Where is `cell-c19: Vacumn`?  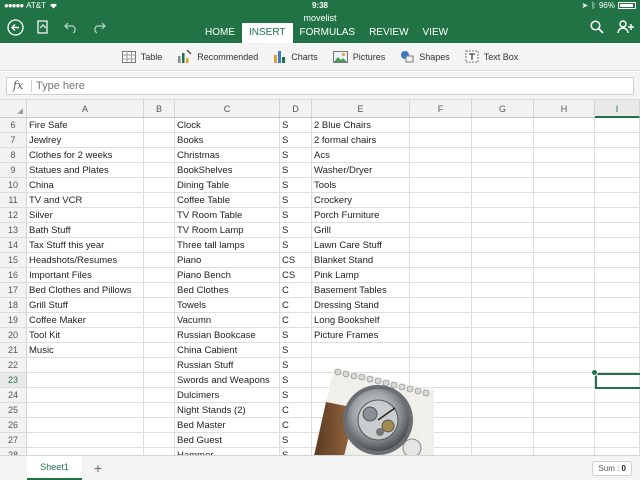
cell-c19: Vacumn is located at coordinates (227, 320).